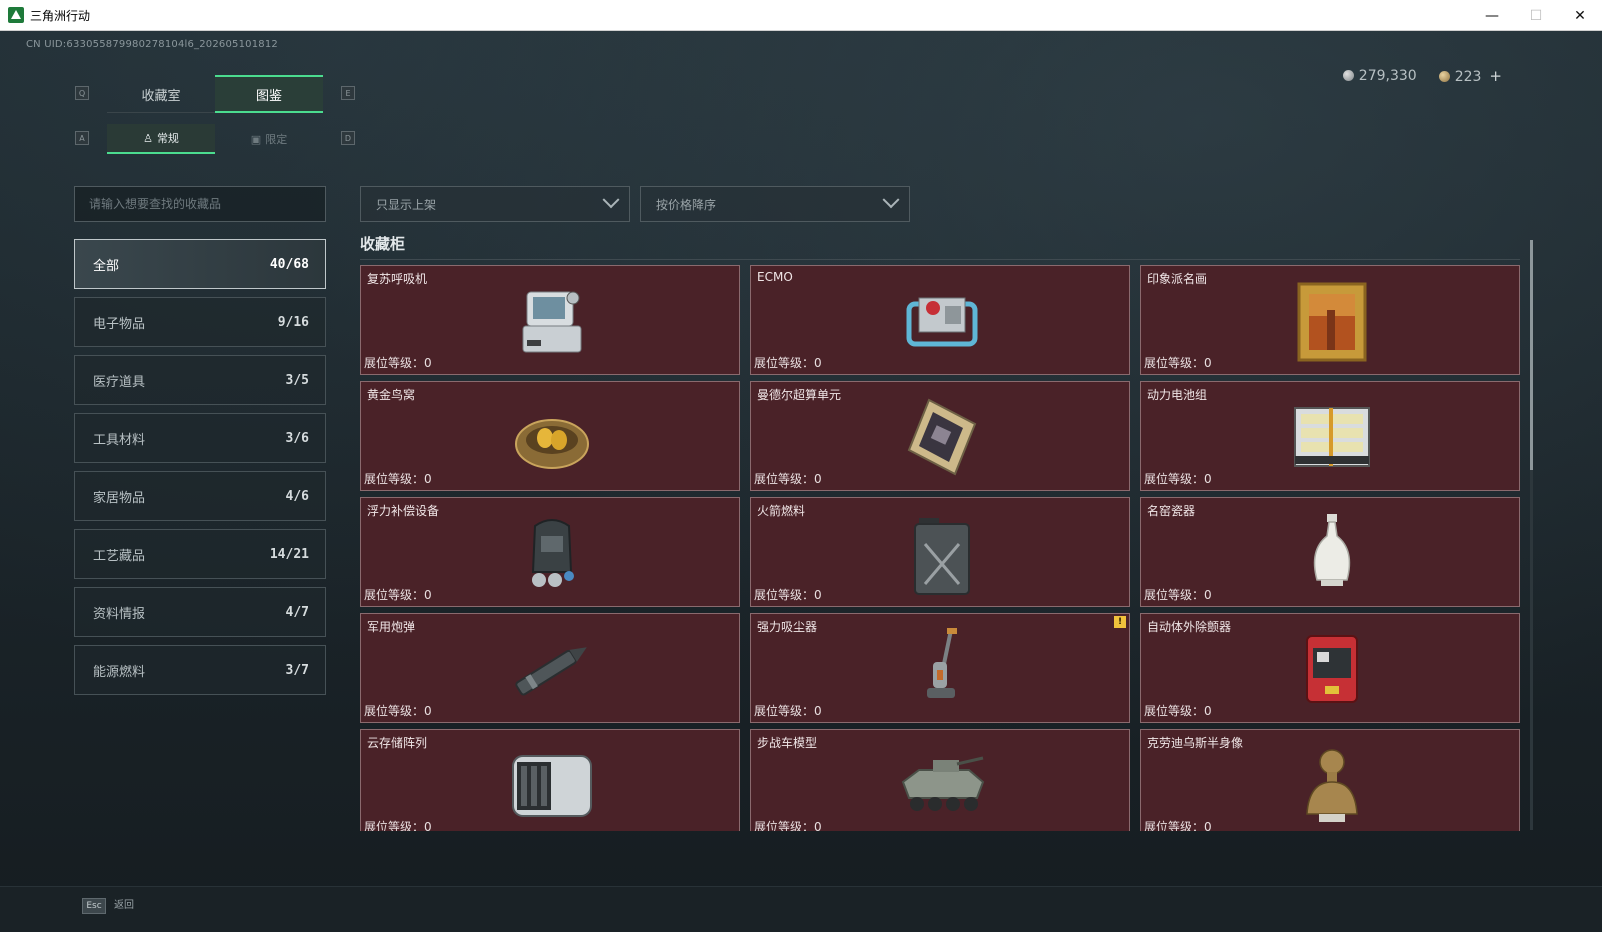  I want to click on category-count: 3/7, so click(297, 670).